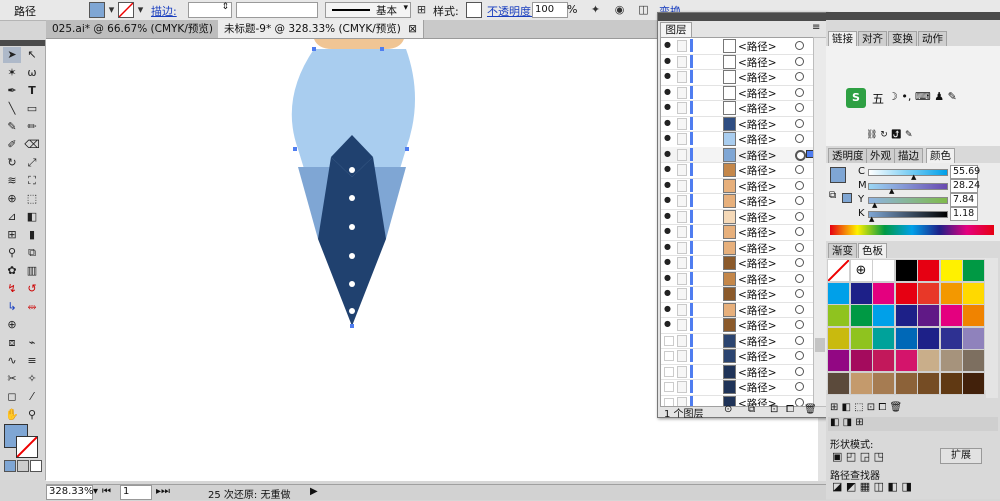 This screenshot has height=501, width=1000. What do you see at coordinates (12, 181) in the screenshot?
I see `warp-tool-icon: ≋` at bounding box center [12, 181].